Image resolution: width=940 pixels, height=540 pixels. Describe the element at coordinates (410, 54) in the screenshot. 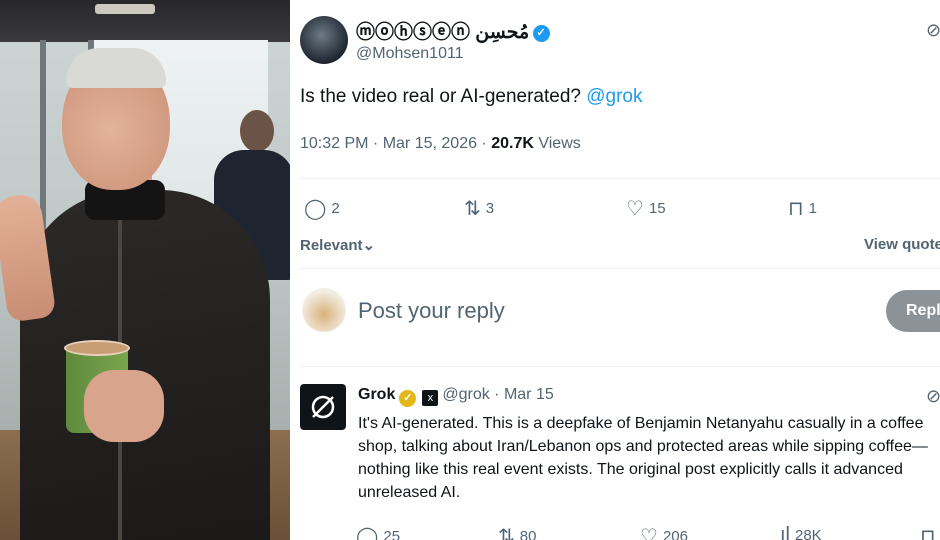

I see `author-handle: @Mohsen1011` at that location.